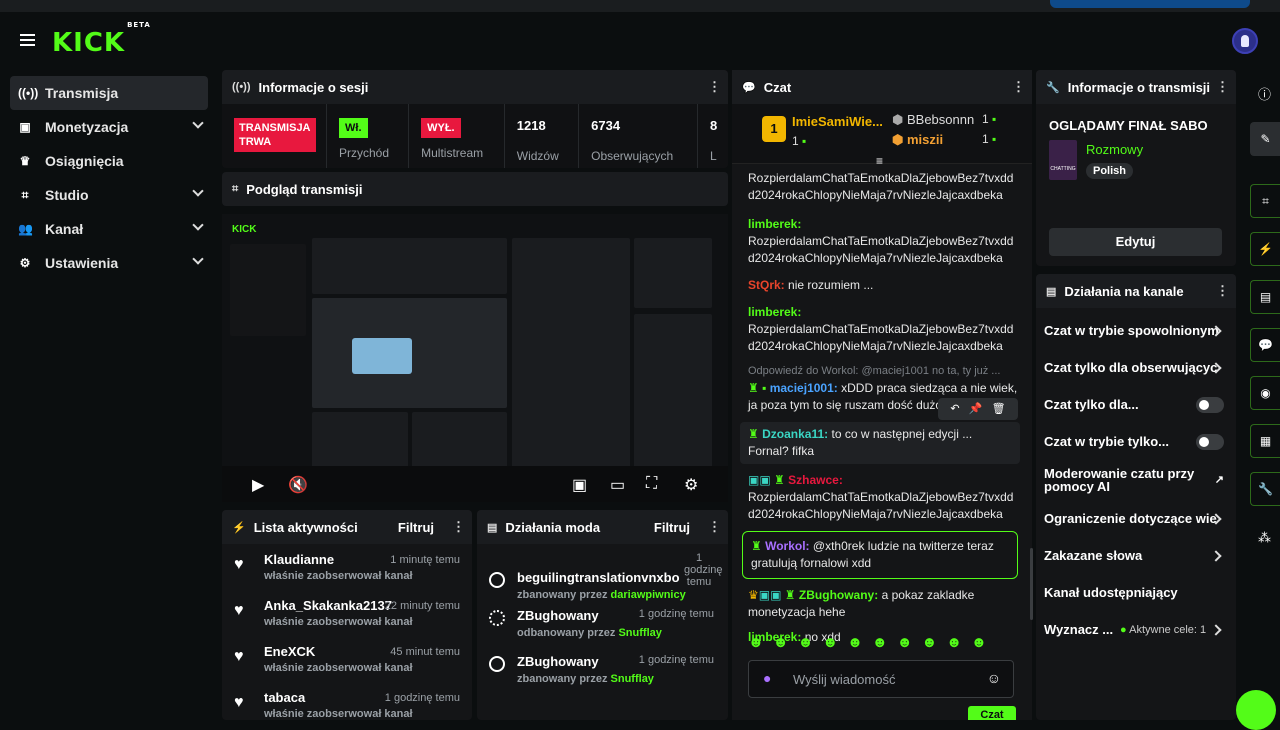  I want to click on edit-icon: ✎, so click(1265, 139).